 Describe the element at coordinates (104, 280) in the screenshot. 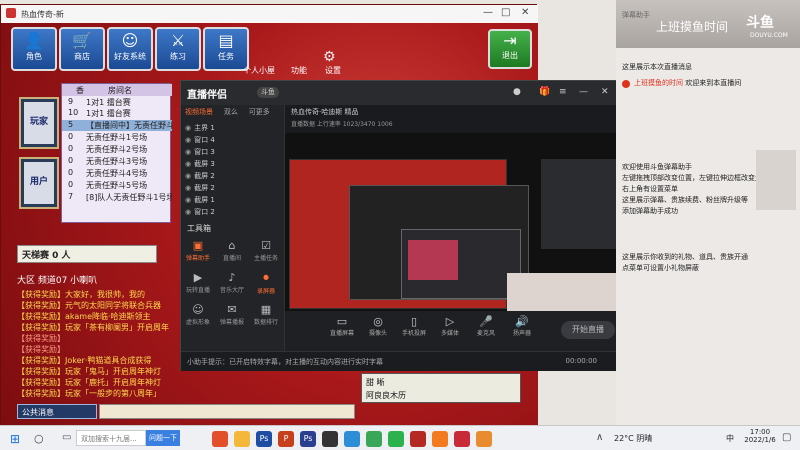

I see `chat-channel-tabs: 大区 频道07 小喇叭` at that location.